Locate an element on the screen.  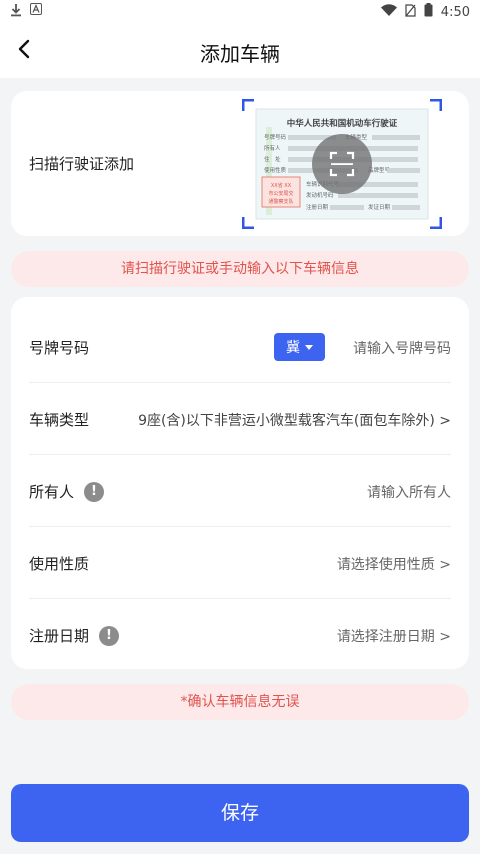
register-date-row: 注册日期 ! 请选择注册日期 > is located at coordinates (240, 635).